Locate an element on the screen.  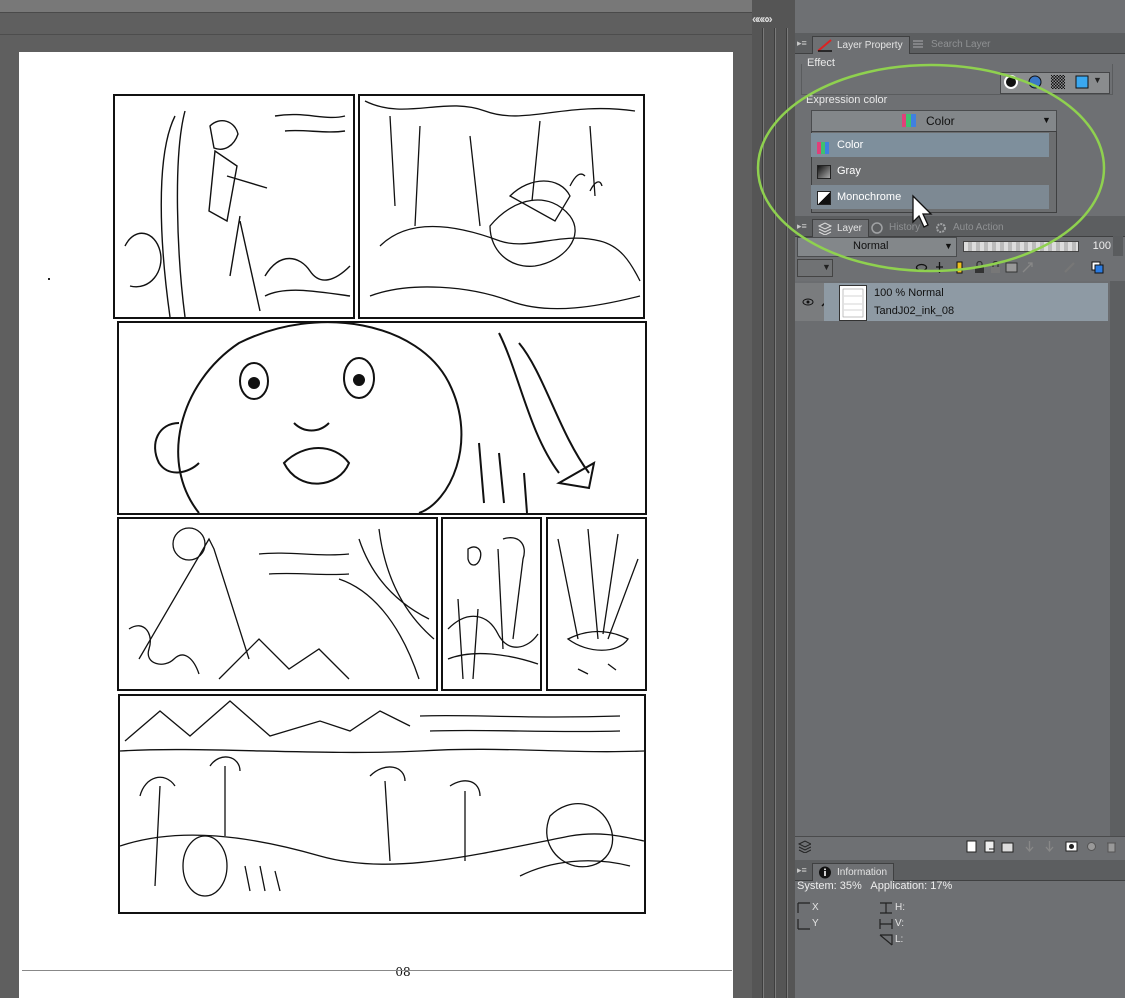
expression-color-label: Expression color is located at coordinates (847, 100).